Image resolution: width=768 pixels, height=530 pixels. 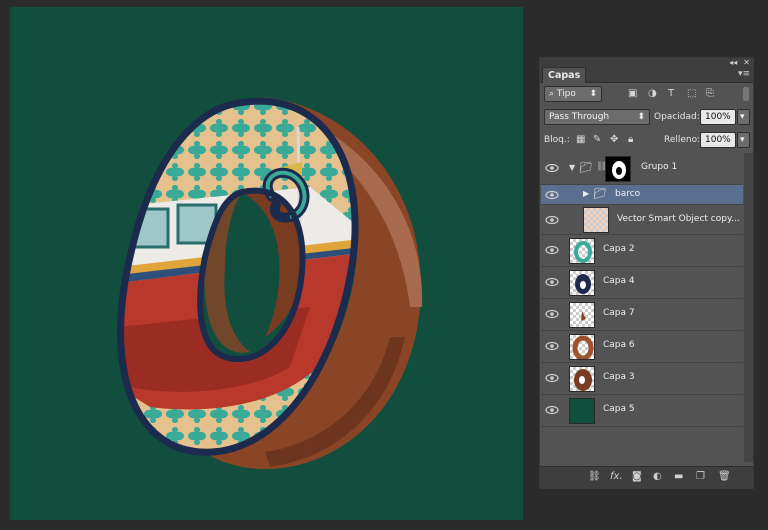 I want to click on layers-scrollbar, so click(x=748, y=307).